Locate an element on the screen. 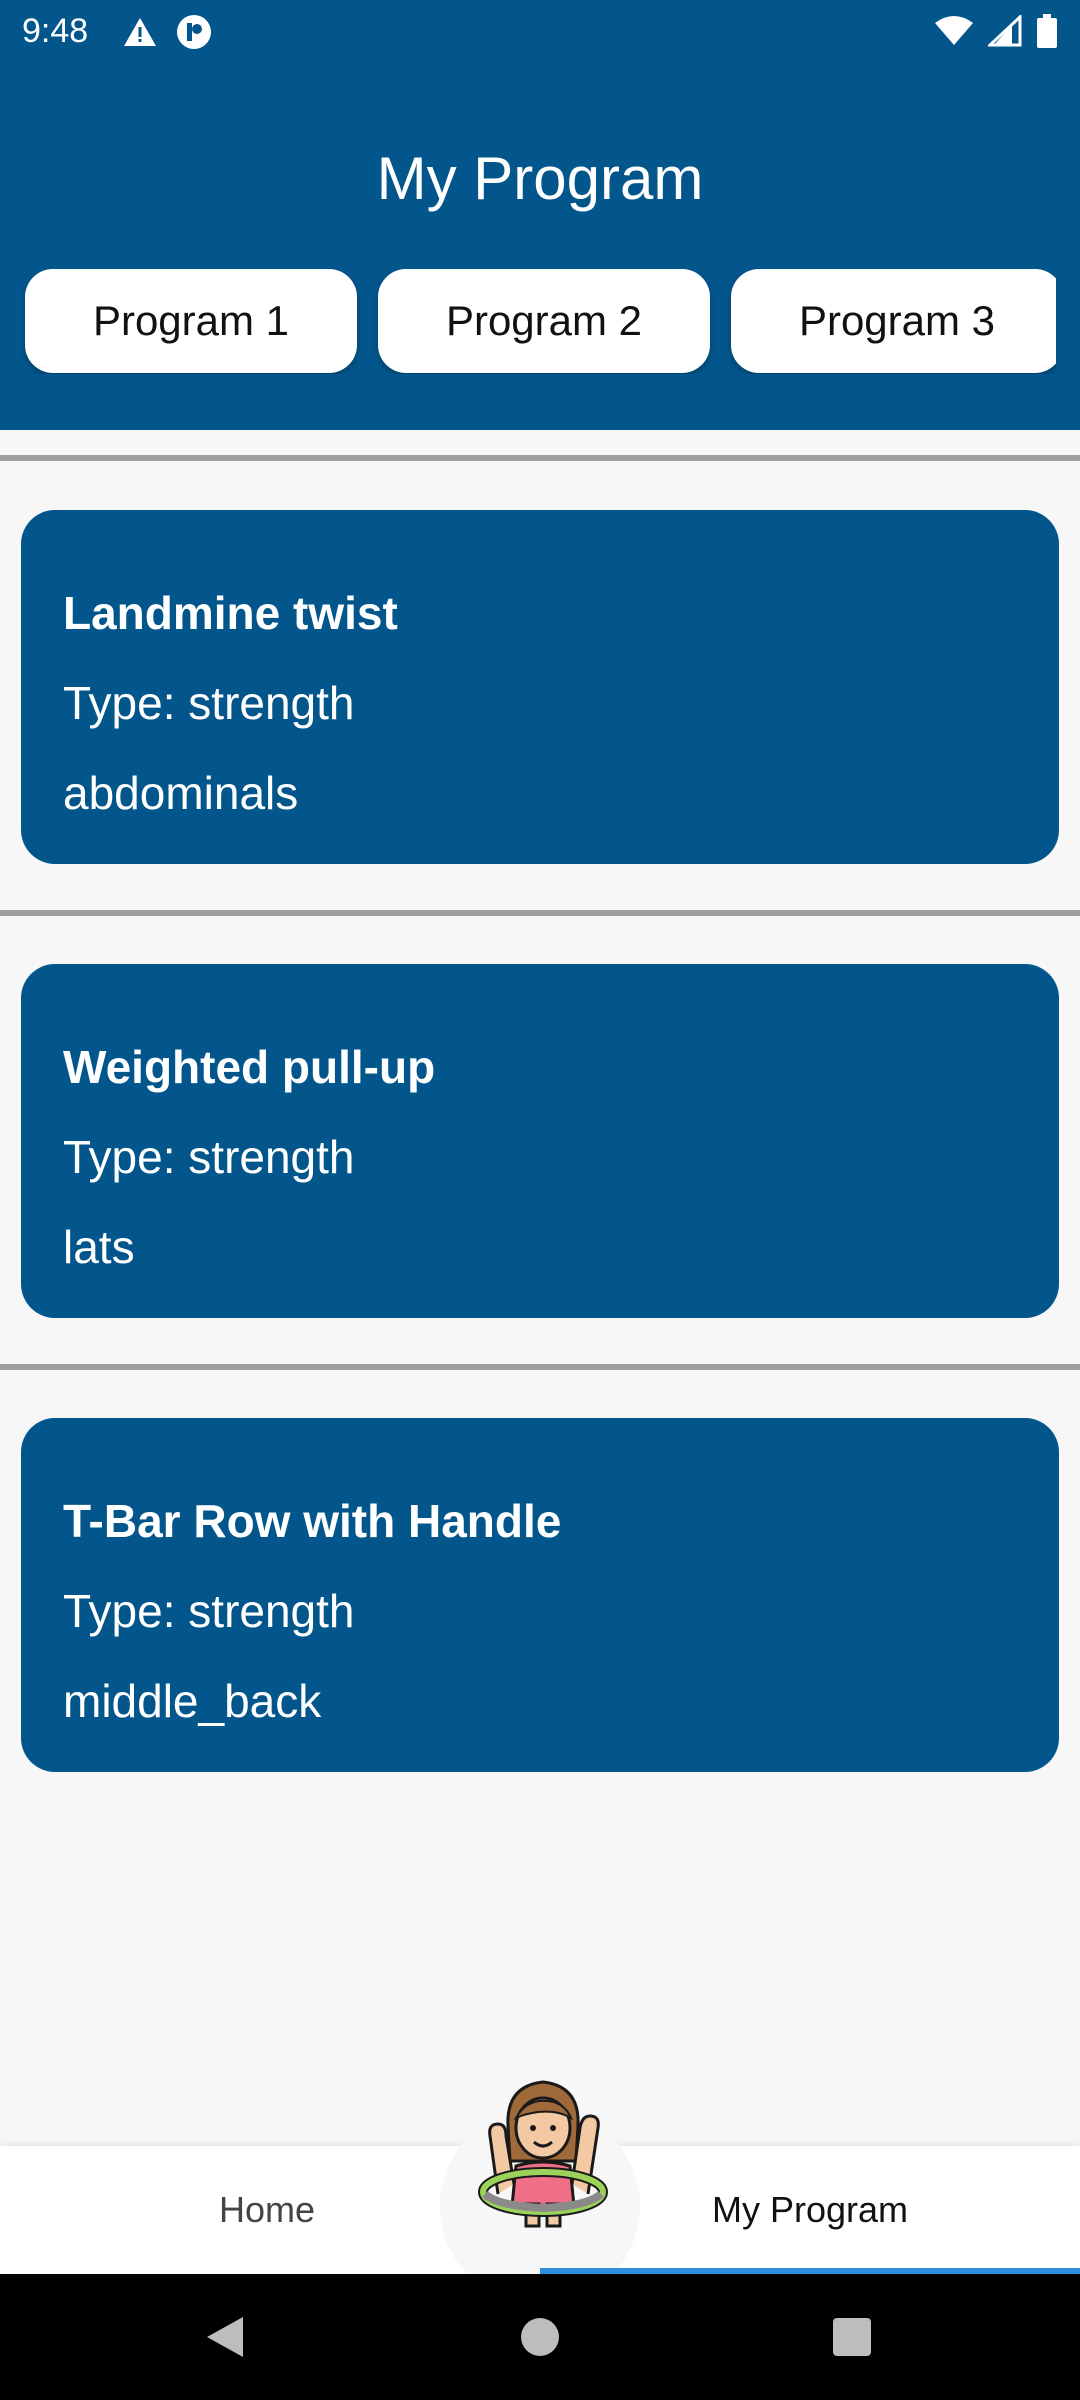 This screenshot has height=2400, width=1080. status-left-icons is located at coordinates (167, 32).